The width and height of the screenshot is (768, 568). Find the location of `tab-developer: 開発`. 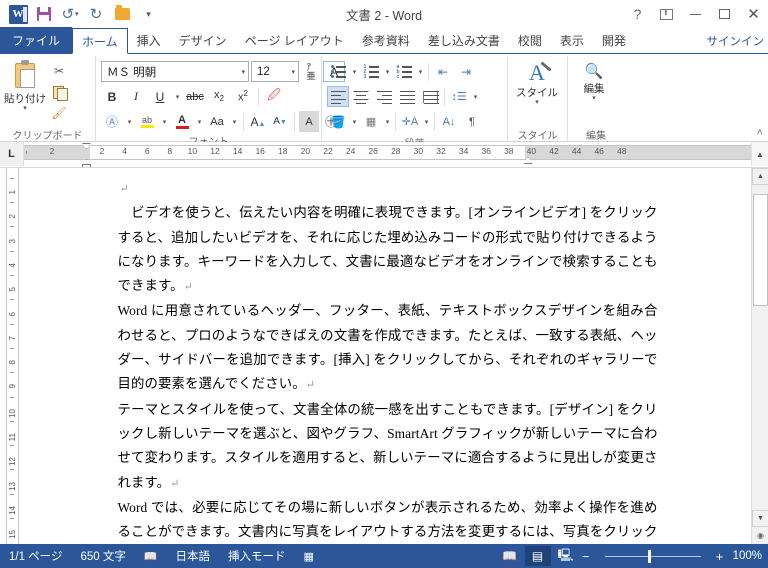

tab-developer: 開発 is located at coordinates (614, 40).